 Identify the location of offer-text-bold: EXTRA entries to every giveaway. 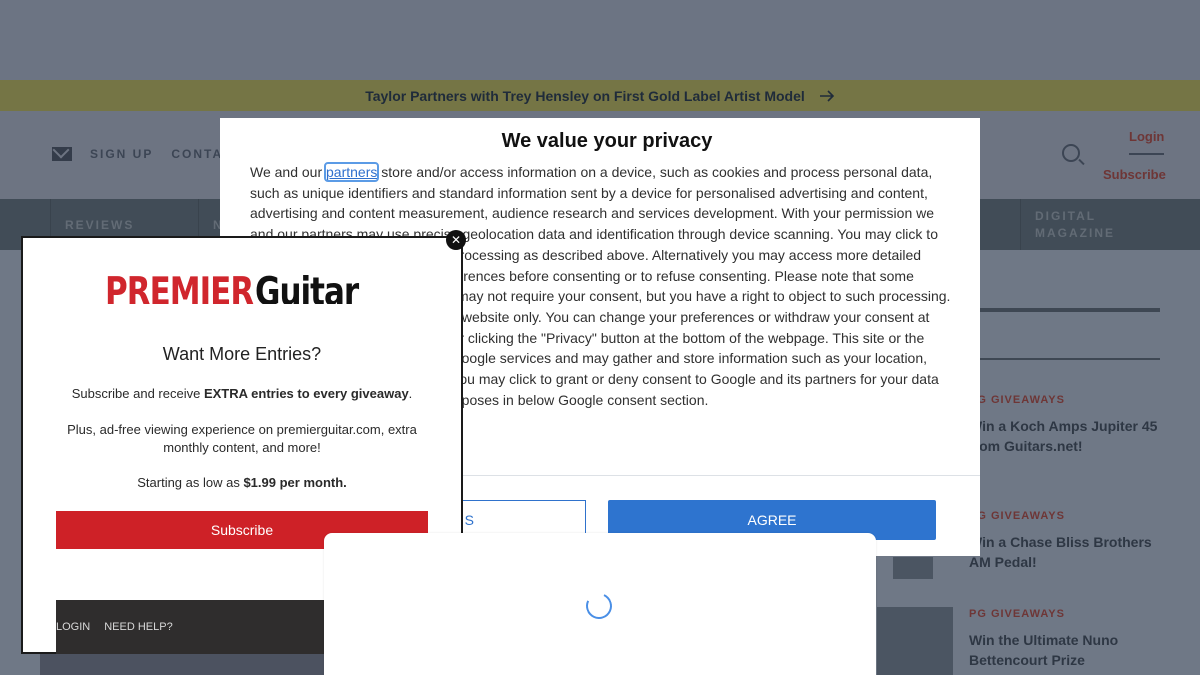
(306, 393).